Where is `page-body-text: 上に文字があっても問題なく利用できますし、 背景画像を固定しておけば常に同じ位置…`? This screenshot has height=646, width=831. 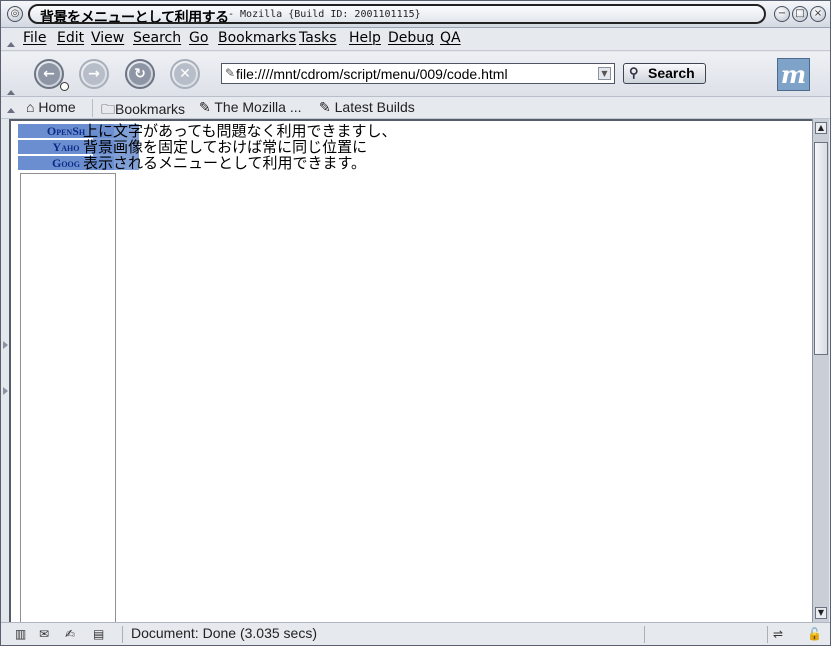 page-body-text: 上に文字があっても問題なく利用できますし、 背景画像を固定しておけば常に同じ位置… is located at coordinates (240, 147).